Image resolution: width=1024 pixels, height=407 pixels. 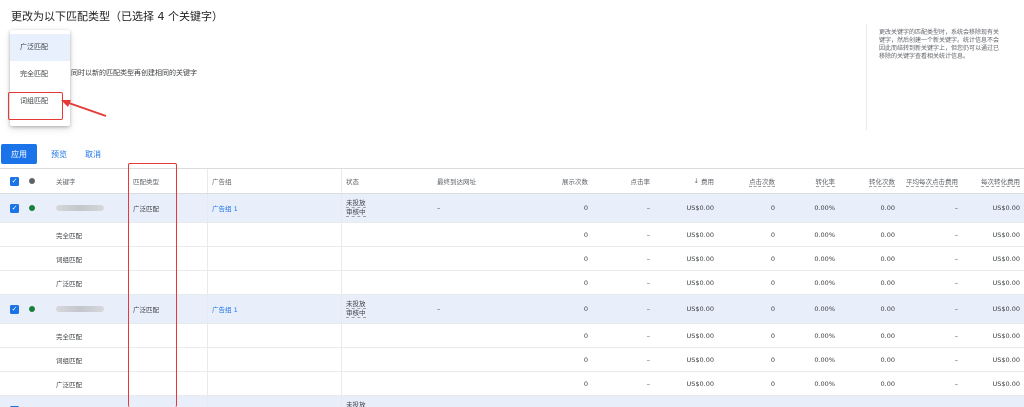 What do you see at coordinates (747, 181) in the screenshot?
I see `header-clicks: 点击次数` at bounding box center [747, 181].